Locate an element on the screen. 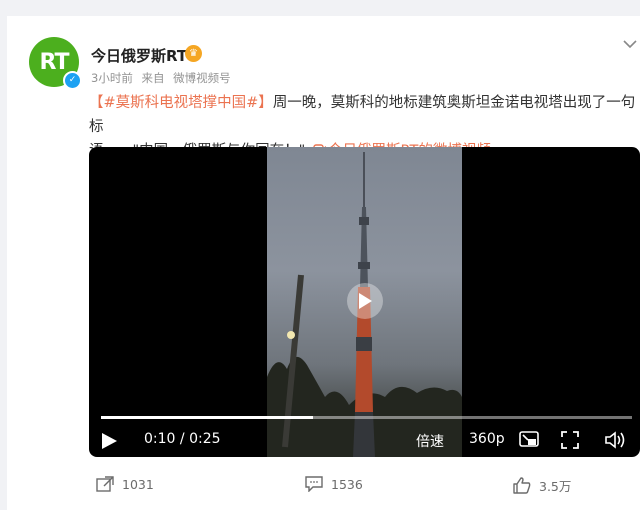  duration: 0:25 is located at coordinates (205, 439).